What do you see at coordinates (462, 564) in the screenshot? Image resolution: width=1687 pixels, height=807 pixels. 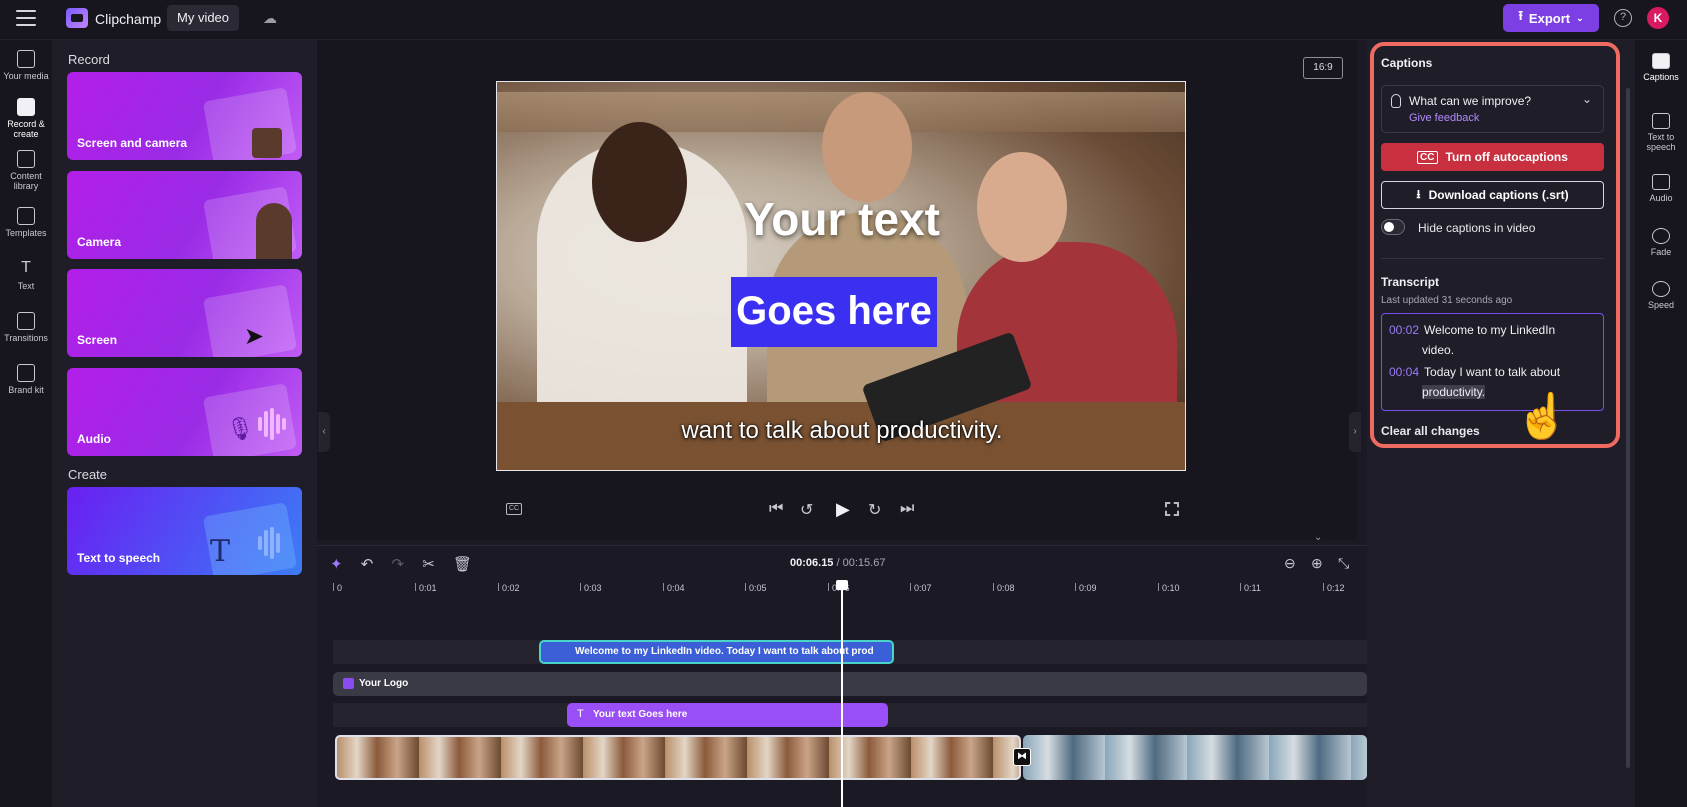 I see `delete-icon: 🗑` at bounding box center [462, 564].